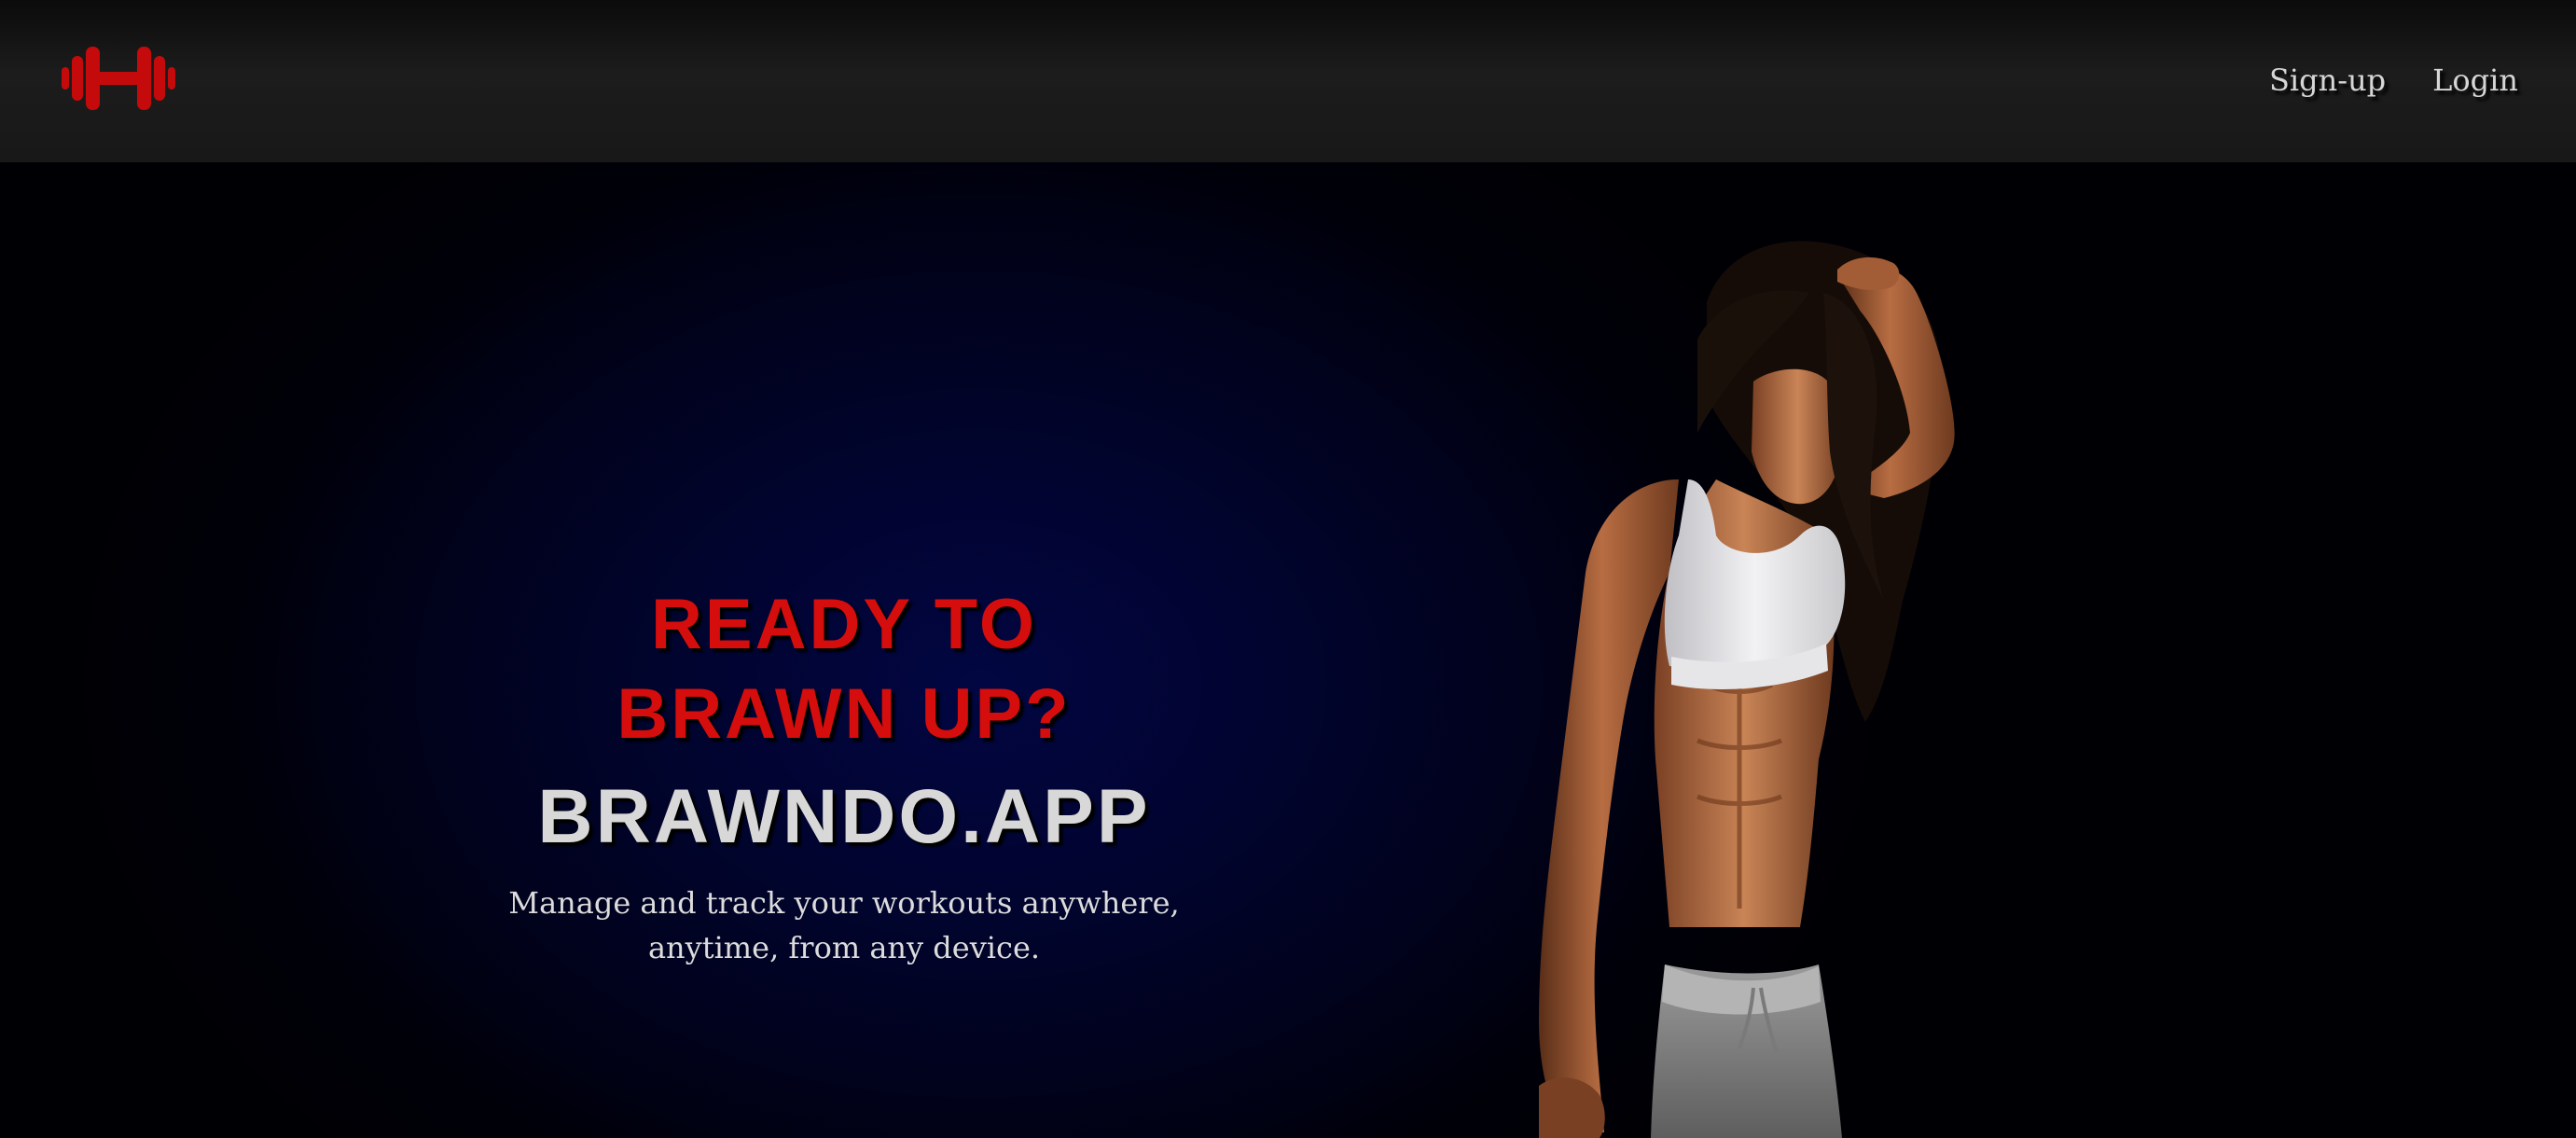 This screenshot has height=1138, width=2576. Describe the element at coordinates (2393, 80) in the screenshot. I see `nav-links: Sign-up Login` at that location.